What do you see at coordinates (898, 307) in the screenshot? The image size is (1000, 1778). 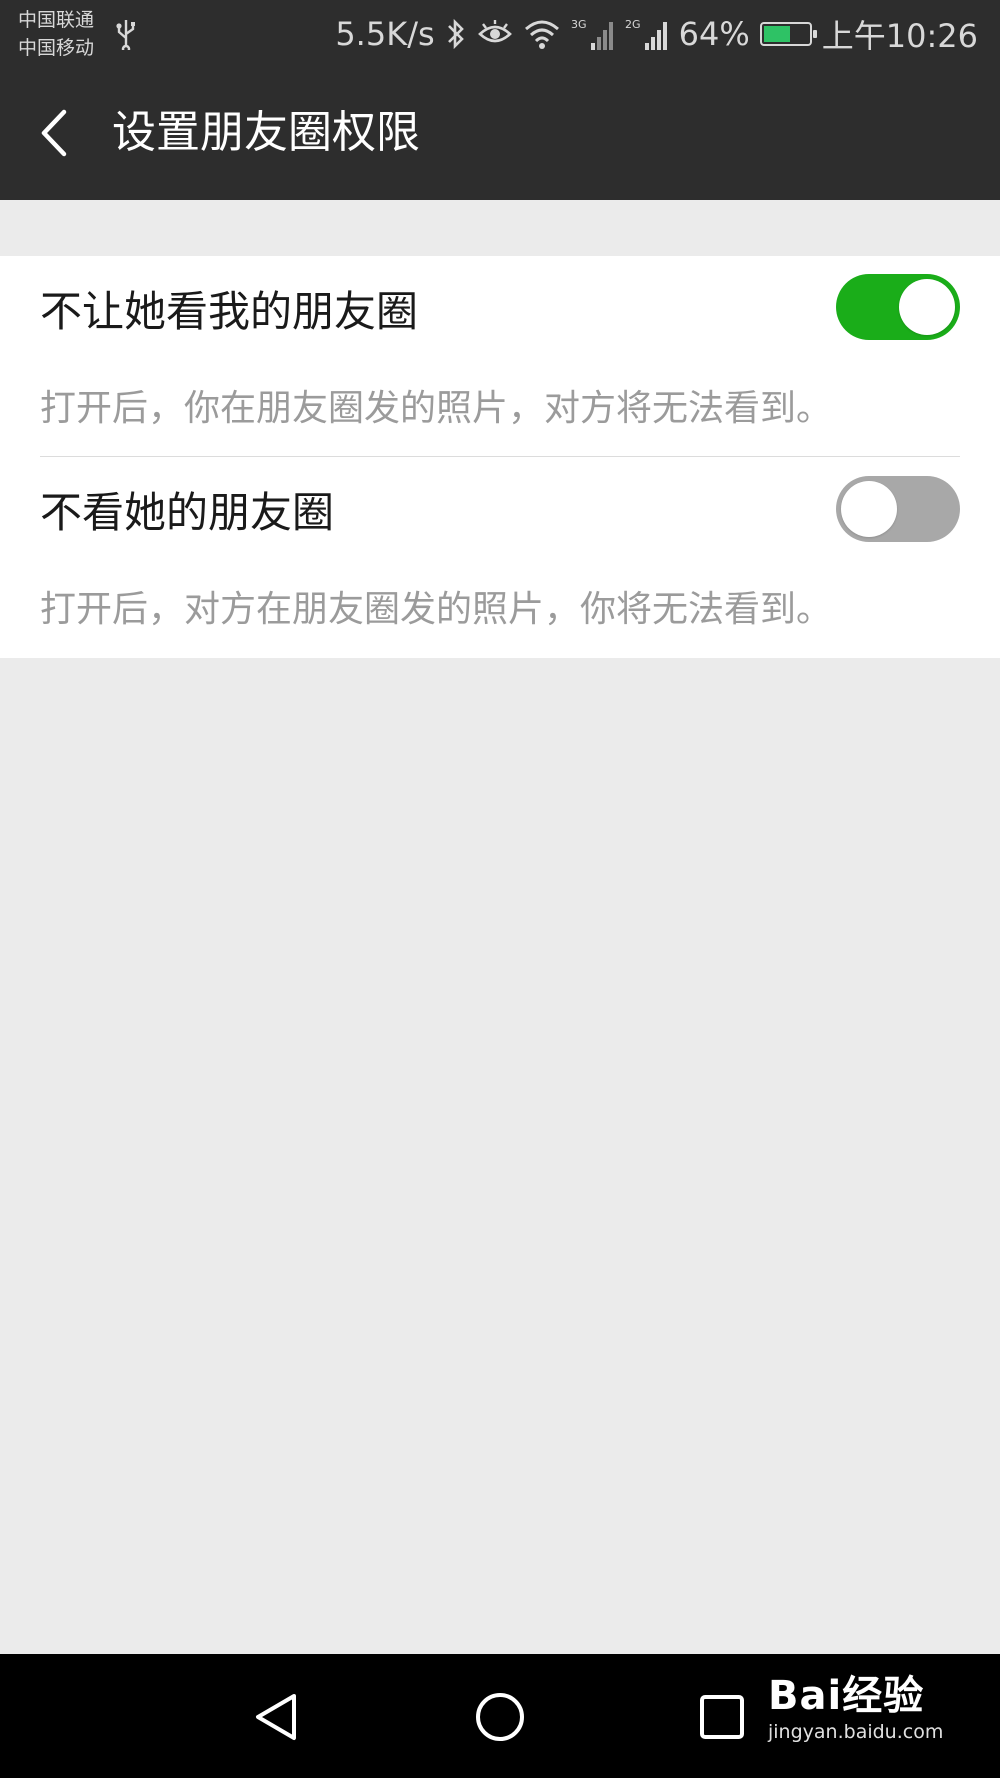 I see `hide-my-moments-toggle` at bounding box center [898, 307].